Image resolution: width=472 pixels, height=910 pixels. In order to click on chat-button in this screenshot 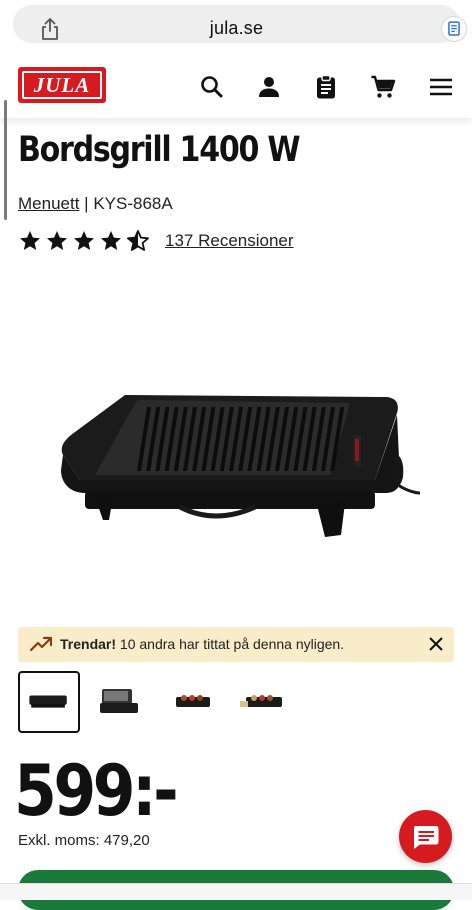, I will do `click(425, 836)`.